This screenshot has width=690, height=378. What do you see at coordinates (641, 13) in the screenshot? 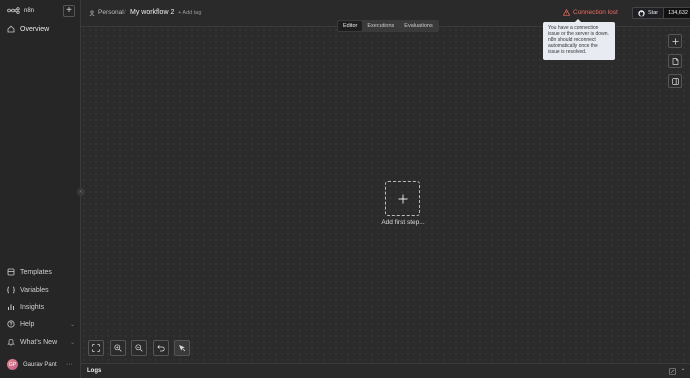
I see `github-icon` at bounding box center [641, 13].